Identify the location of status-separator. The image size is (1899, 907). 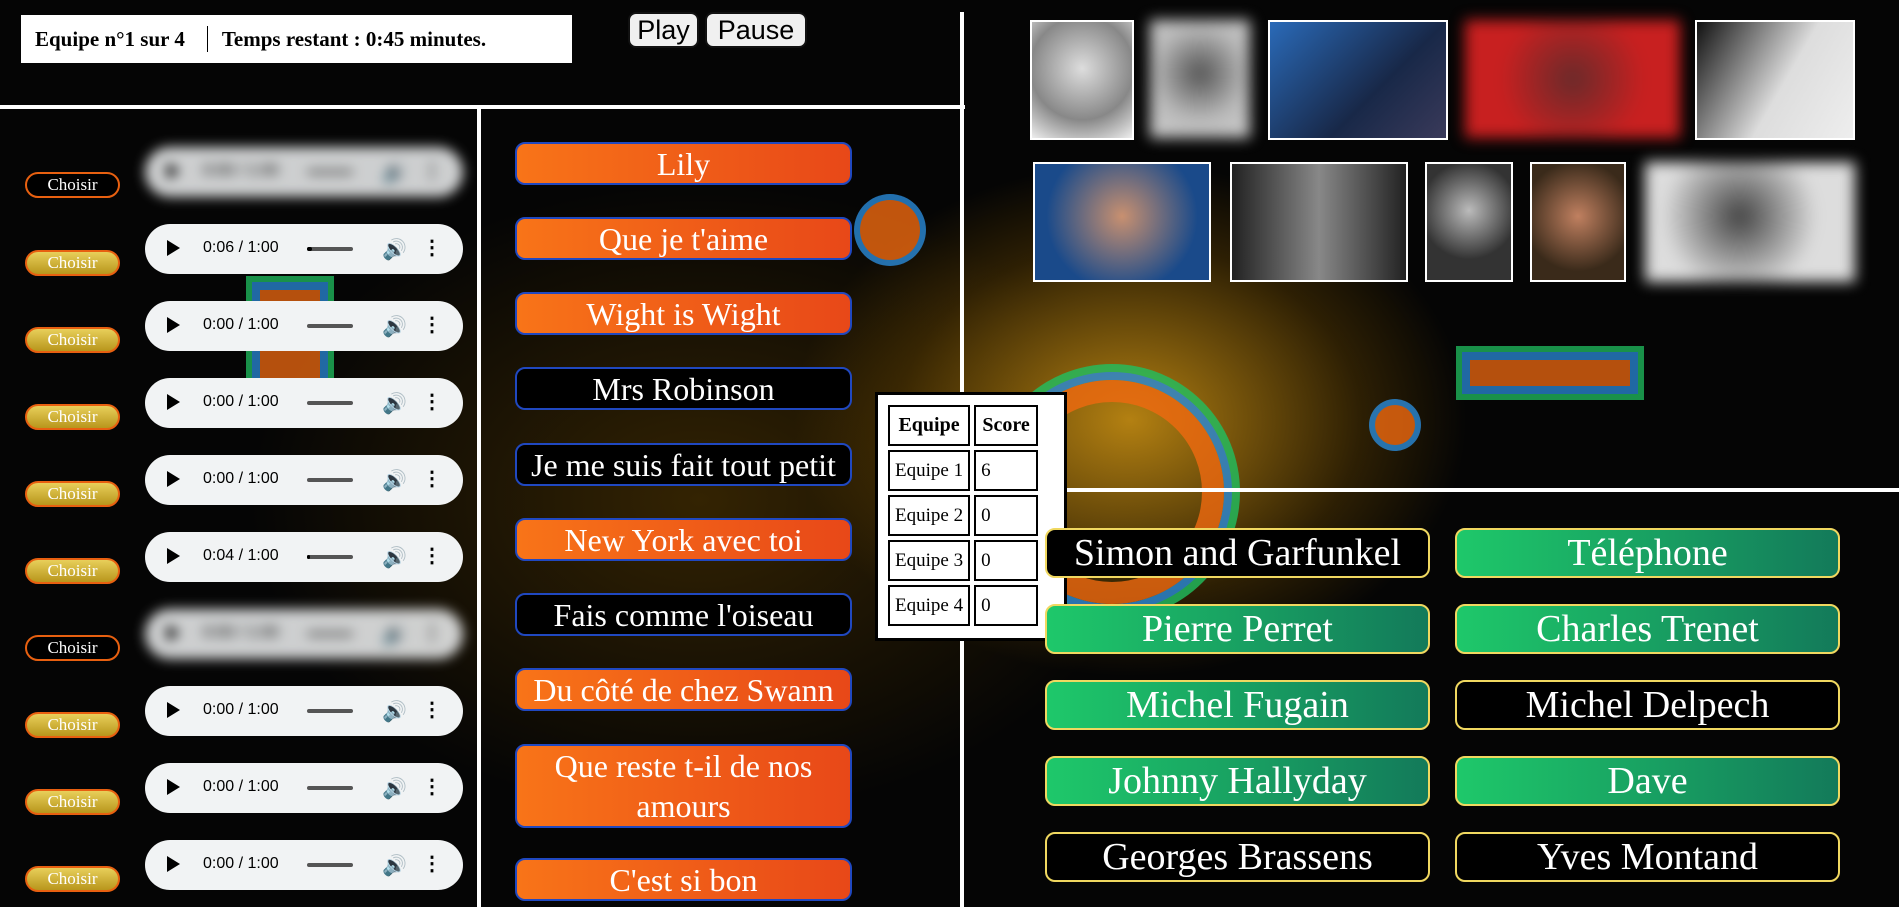
(207, 39).